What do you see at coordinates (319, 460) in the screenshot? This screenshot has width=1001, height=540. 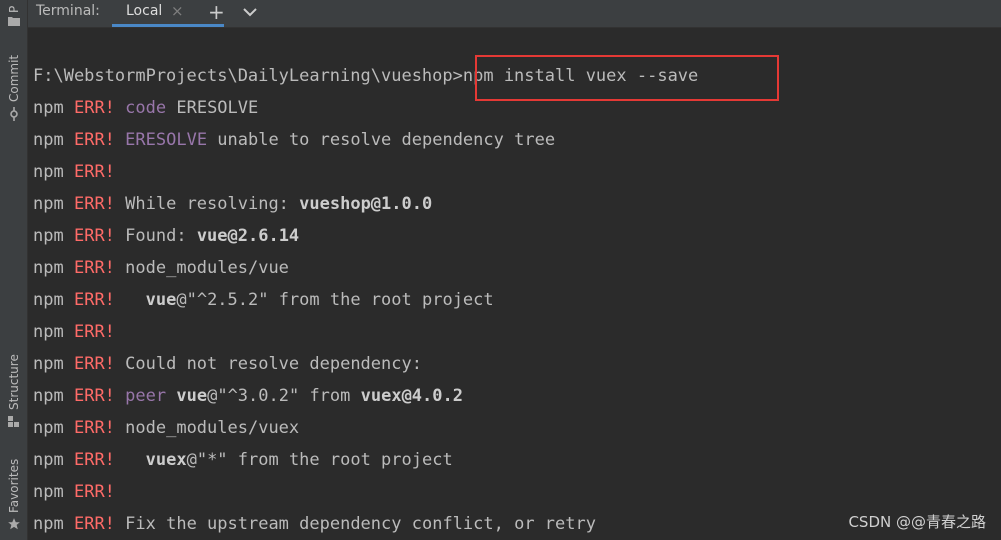 I see `tail-text: @"*" from the root project` at bounding box center [319, 460].